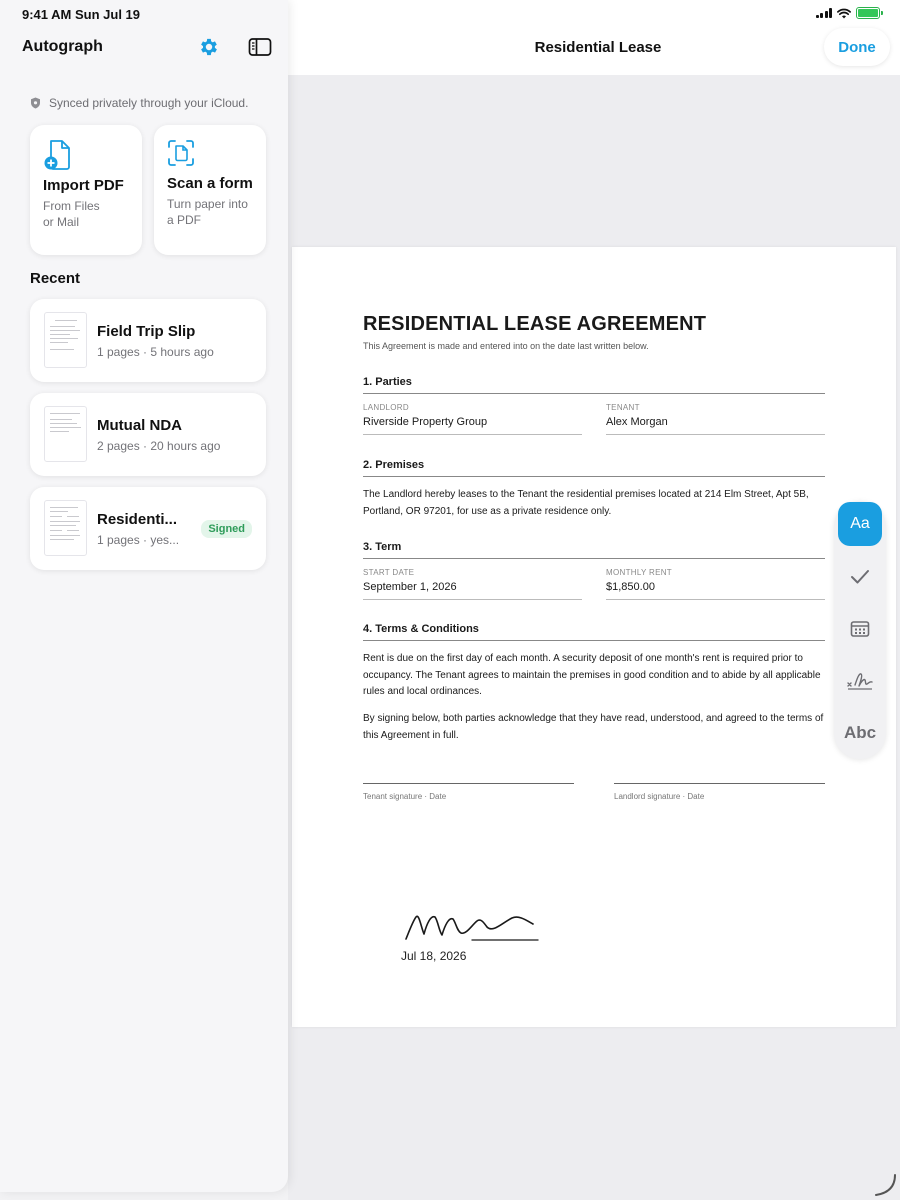 The width and height of the screenshot is (900, 1200). I want to click on annotation-tool-palette: Aa Abc, so click(860, 630).